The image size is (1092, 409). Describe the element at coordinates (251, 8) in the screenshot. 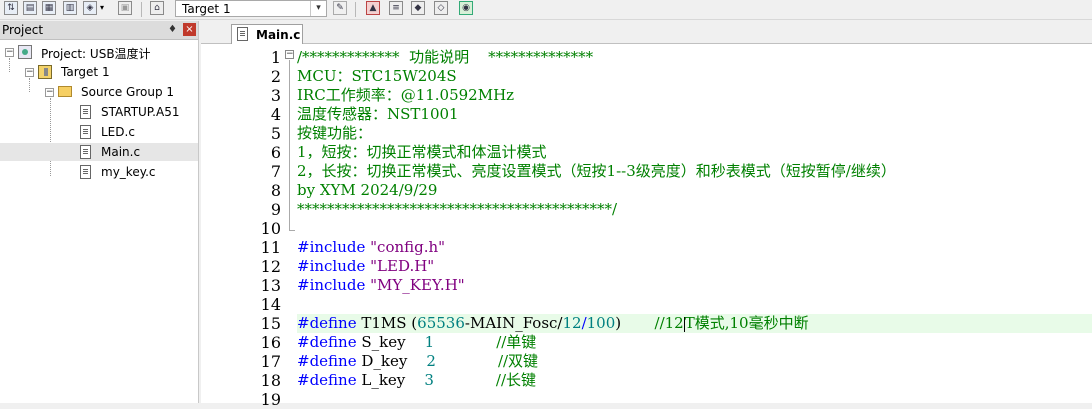

I see `target-select: Target 1 ▾` at that location.